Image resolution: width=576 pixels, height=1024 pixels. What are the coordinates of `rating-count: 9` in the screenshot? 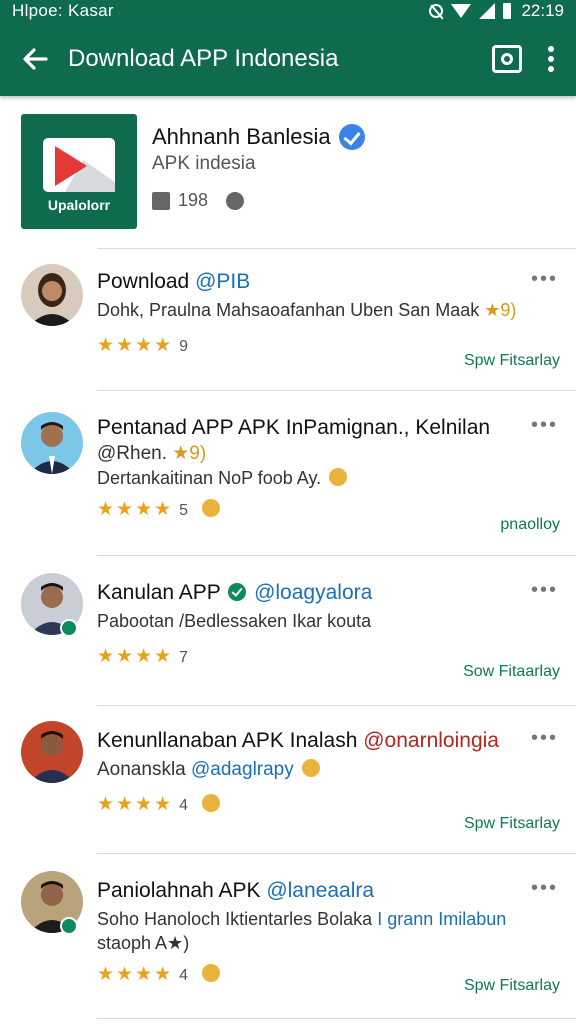 It's located at (184, 346).